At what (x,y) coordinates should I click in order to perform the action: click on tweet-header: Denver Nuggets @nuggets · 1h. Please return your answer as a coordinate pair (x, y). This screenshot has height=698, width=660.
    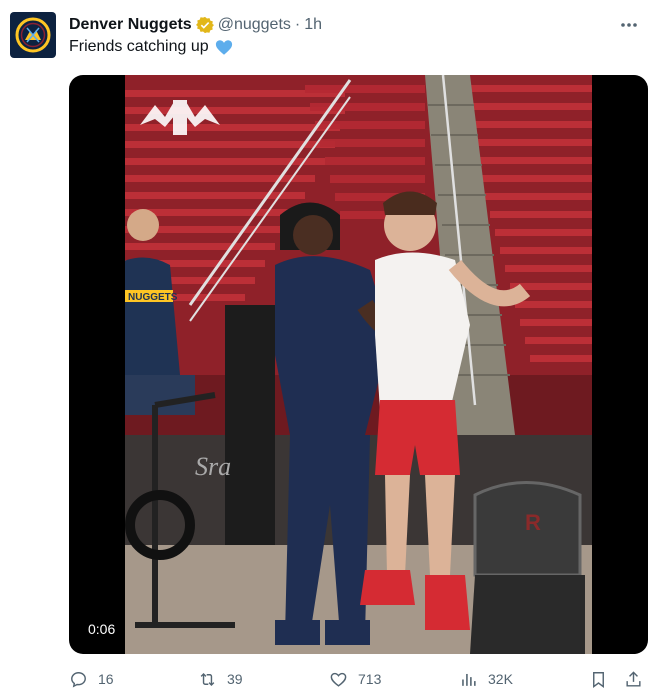
    Looking at the image, I should click on (354, 25).